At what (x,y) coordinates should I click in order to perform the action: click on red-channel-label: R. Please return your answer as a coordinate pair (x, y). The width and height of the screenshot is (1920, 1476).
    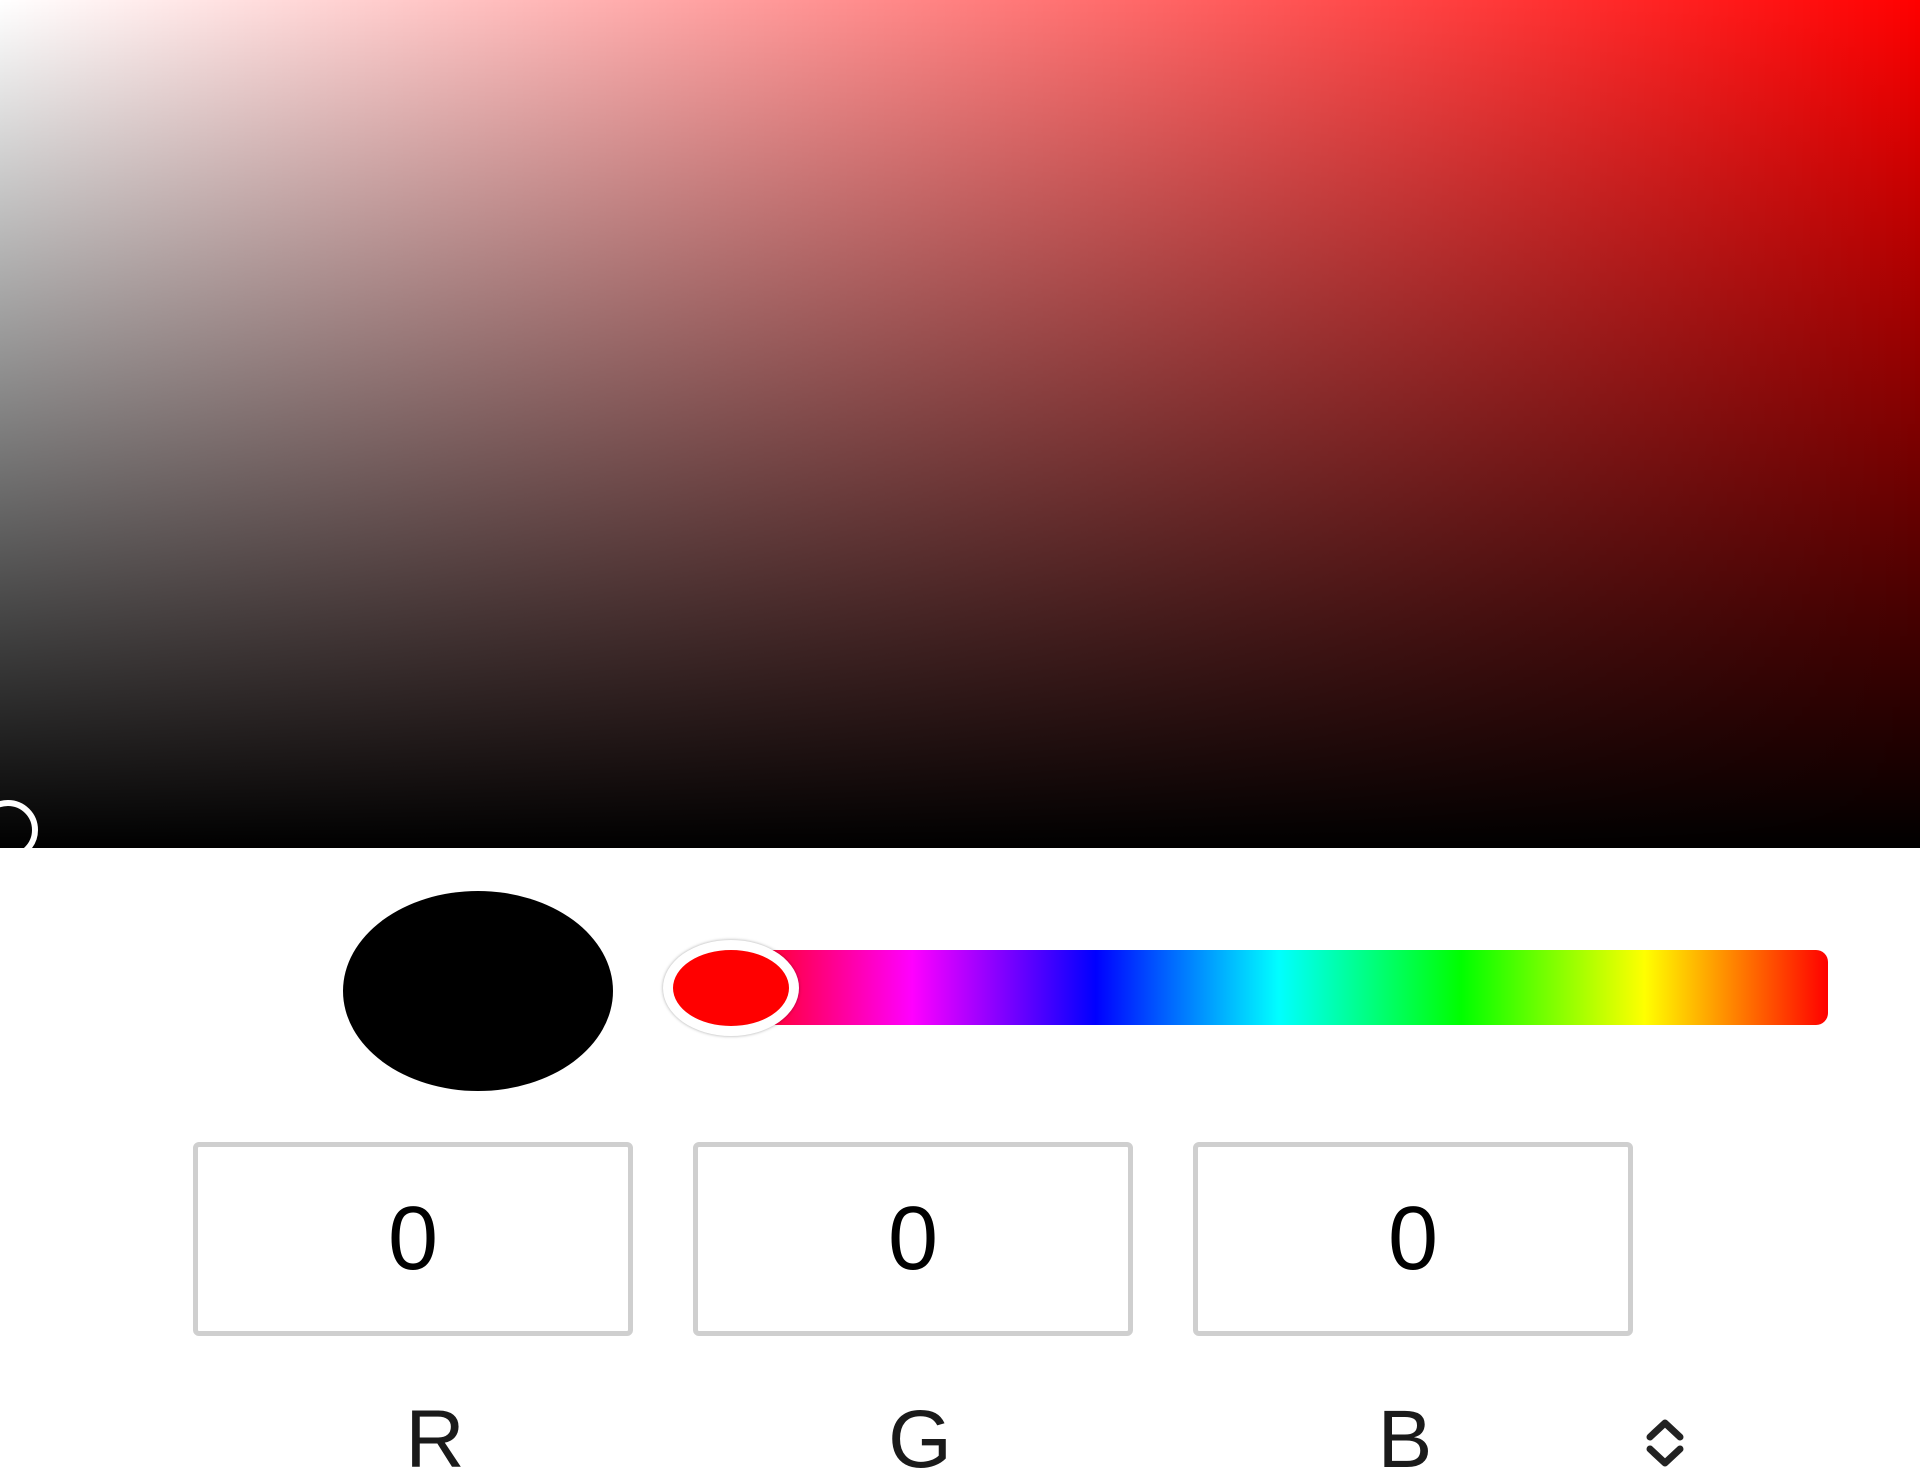
    Looking at the image, I should click on (435, 1435).